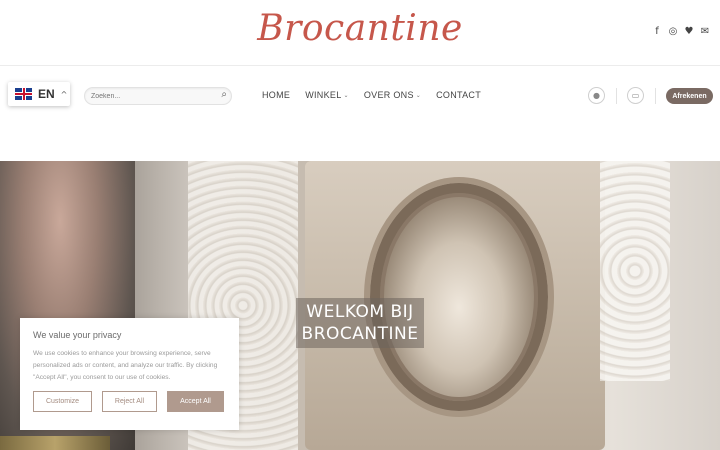 The image size is (720, 450). Describe the element at coordinates (23, 94) in the screenshot. I see `uk-flag-icon` at that location.